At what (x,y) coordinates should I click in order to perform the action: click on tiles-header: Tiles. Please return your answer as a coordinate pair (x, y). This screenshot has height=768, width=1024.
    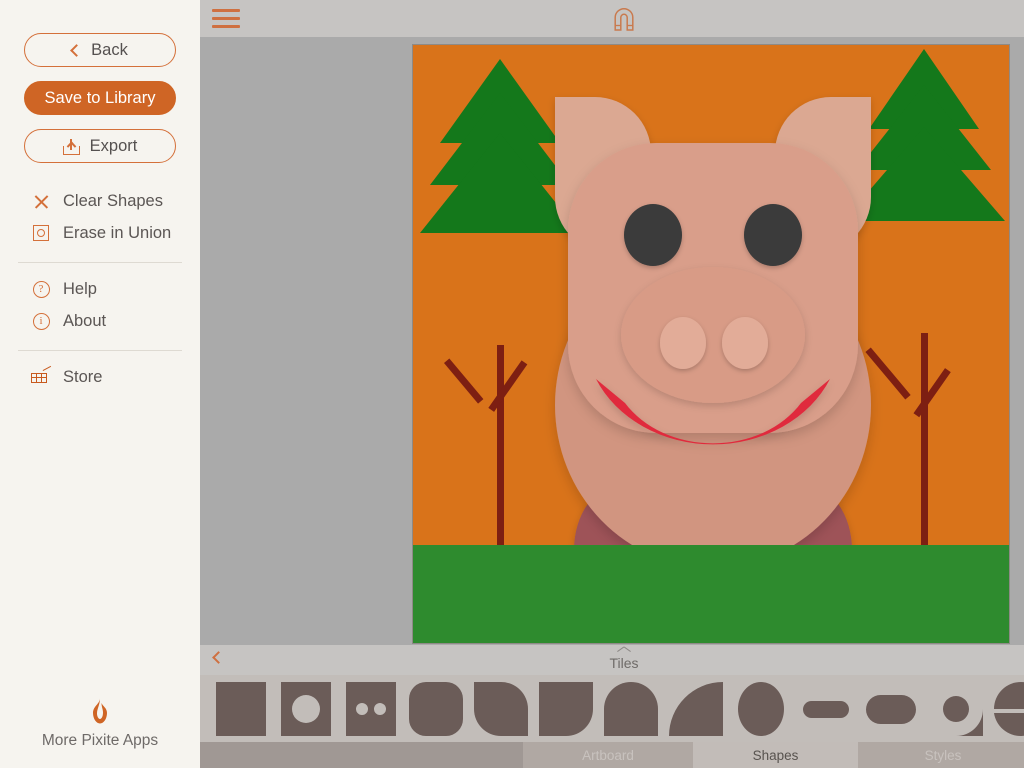
    Looking at the image, I should click on (612, 660).